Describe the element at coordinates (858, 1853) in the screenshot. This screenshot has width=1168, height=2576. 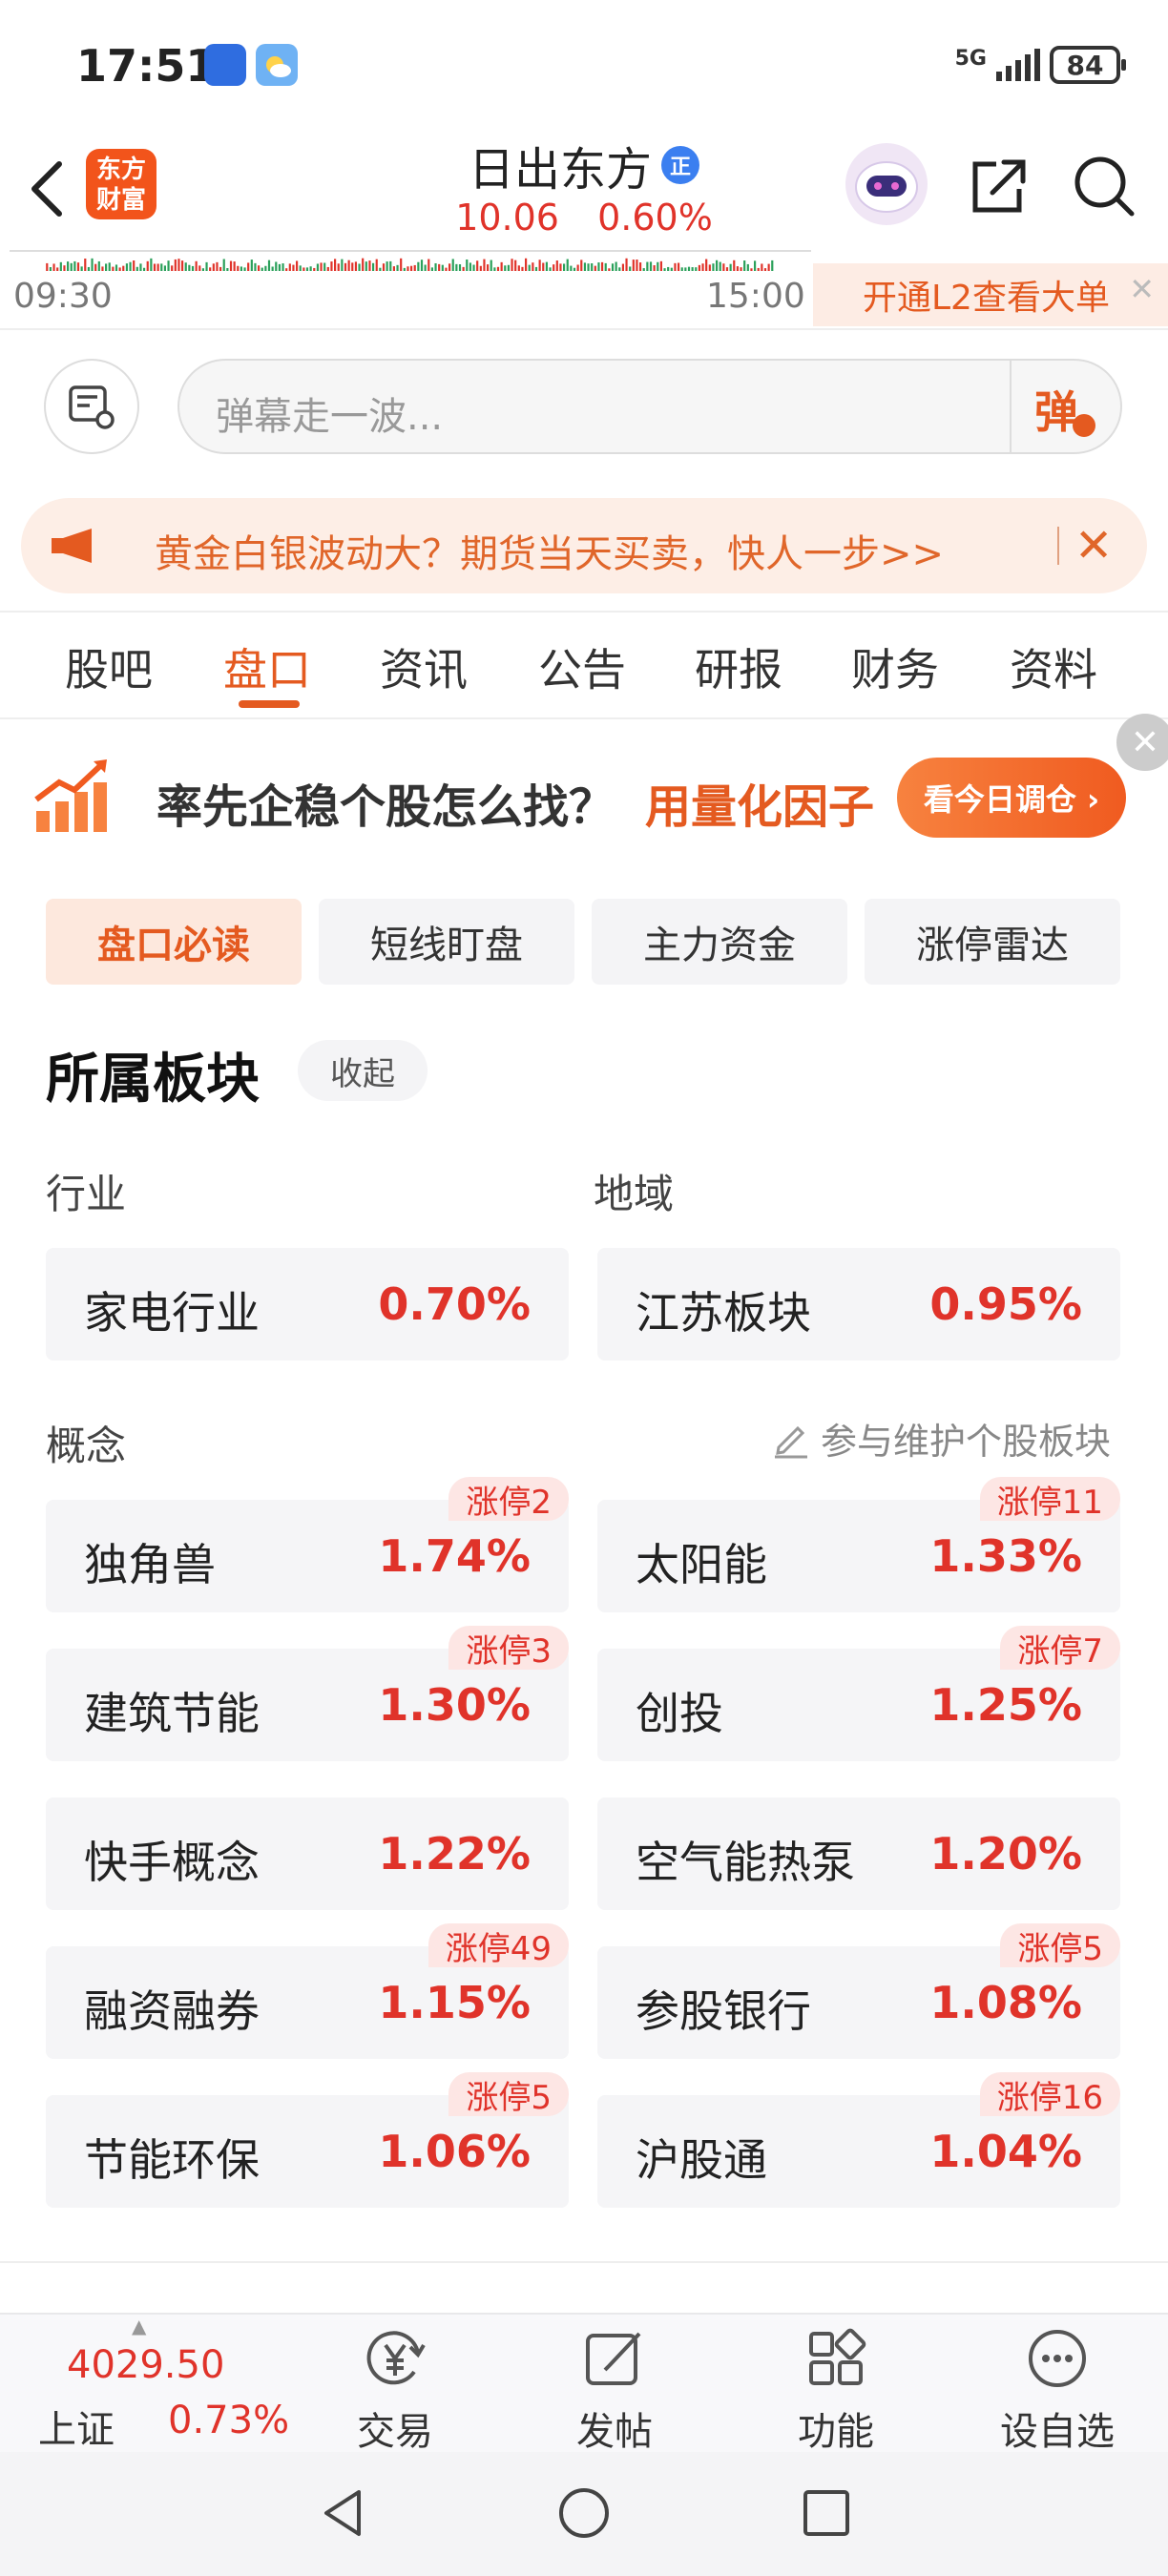
I see `concept-card: 空气能热泵 1.20%` at that location.